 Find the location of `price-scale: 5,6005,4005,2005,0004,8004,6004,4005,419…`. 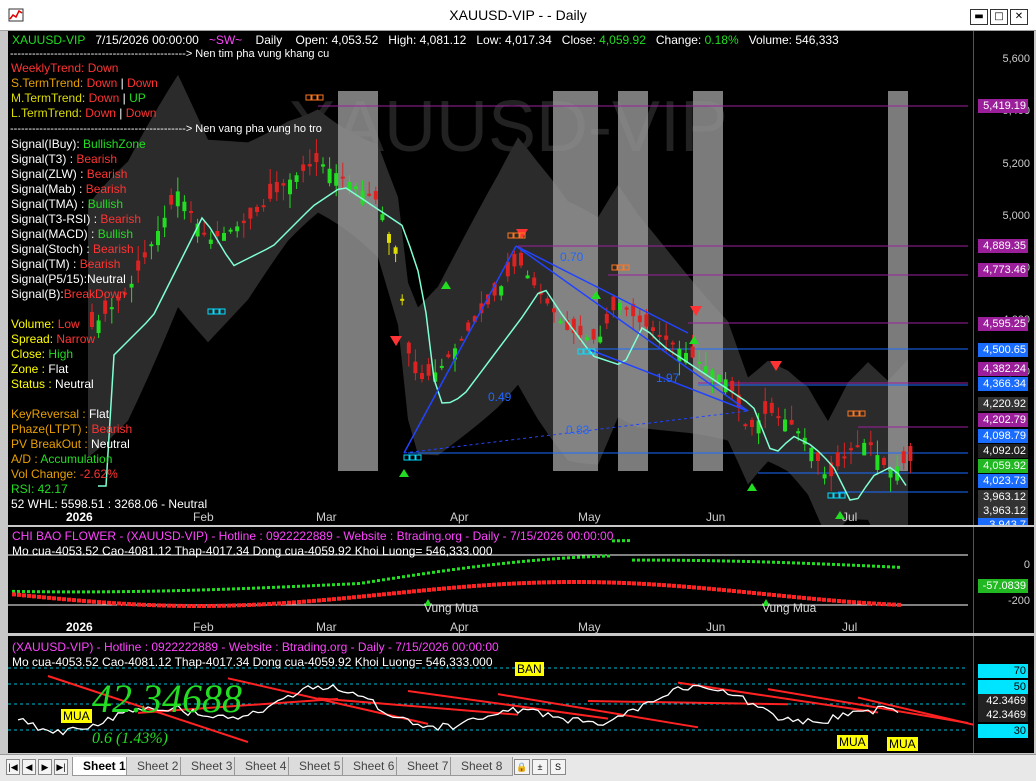

price-scale: 5,6005,4005,2005,0004,8004,6004,4005,419… is located at coordinates (1003, 278).